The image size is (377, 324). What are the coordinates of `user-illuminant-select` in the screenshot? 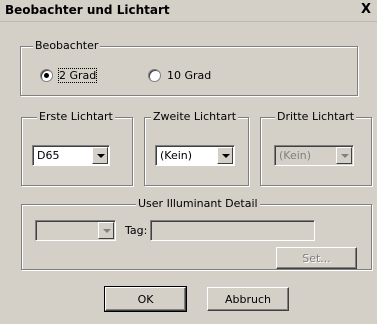 It's located at (75, 230).